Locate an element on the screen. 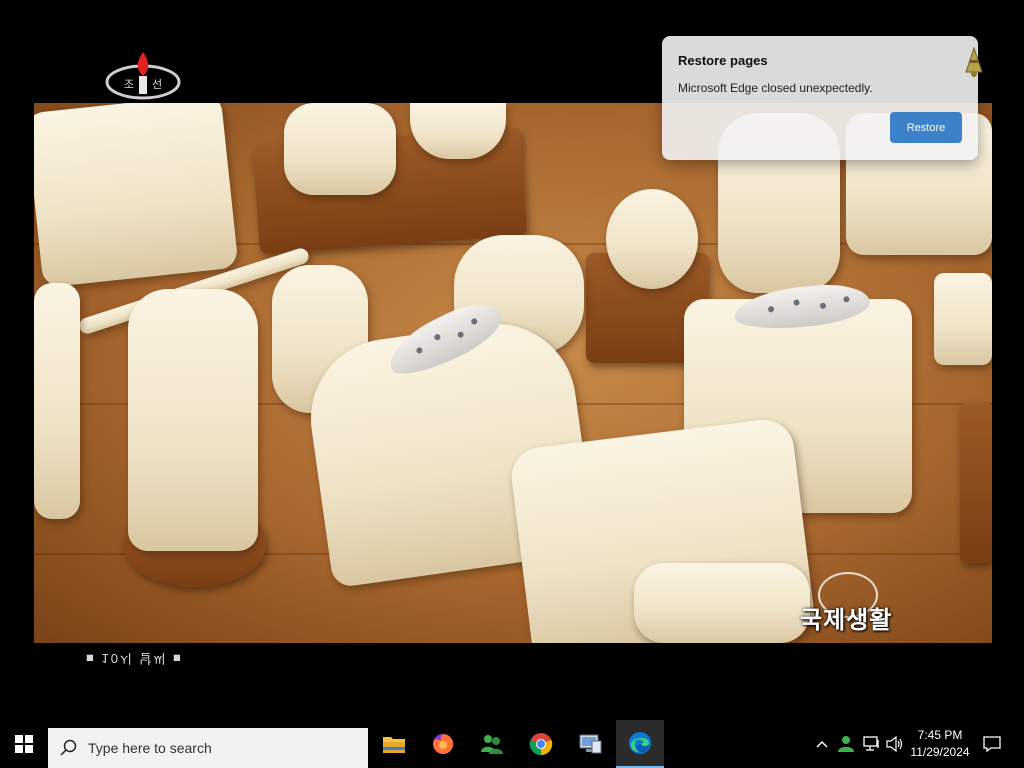 Image resolution: width=1024 pixels, height=768 pixels. program-caption: 국제생활 is located at coordinates (846, 620).